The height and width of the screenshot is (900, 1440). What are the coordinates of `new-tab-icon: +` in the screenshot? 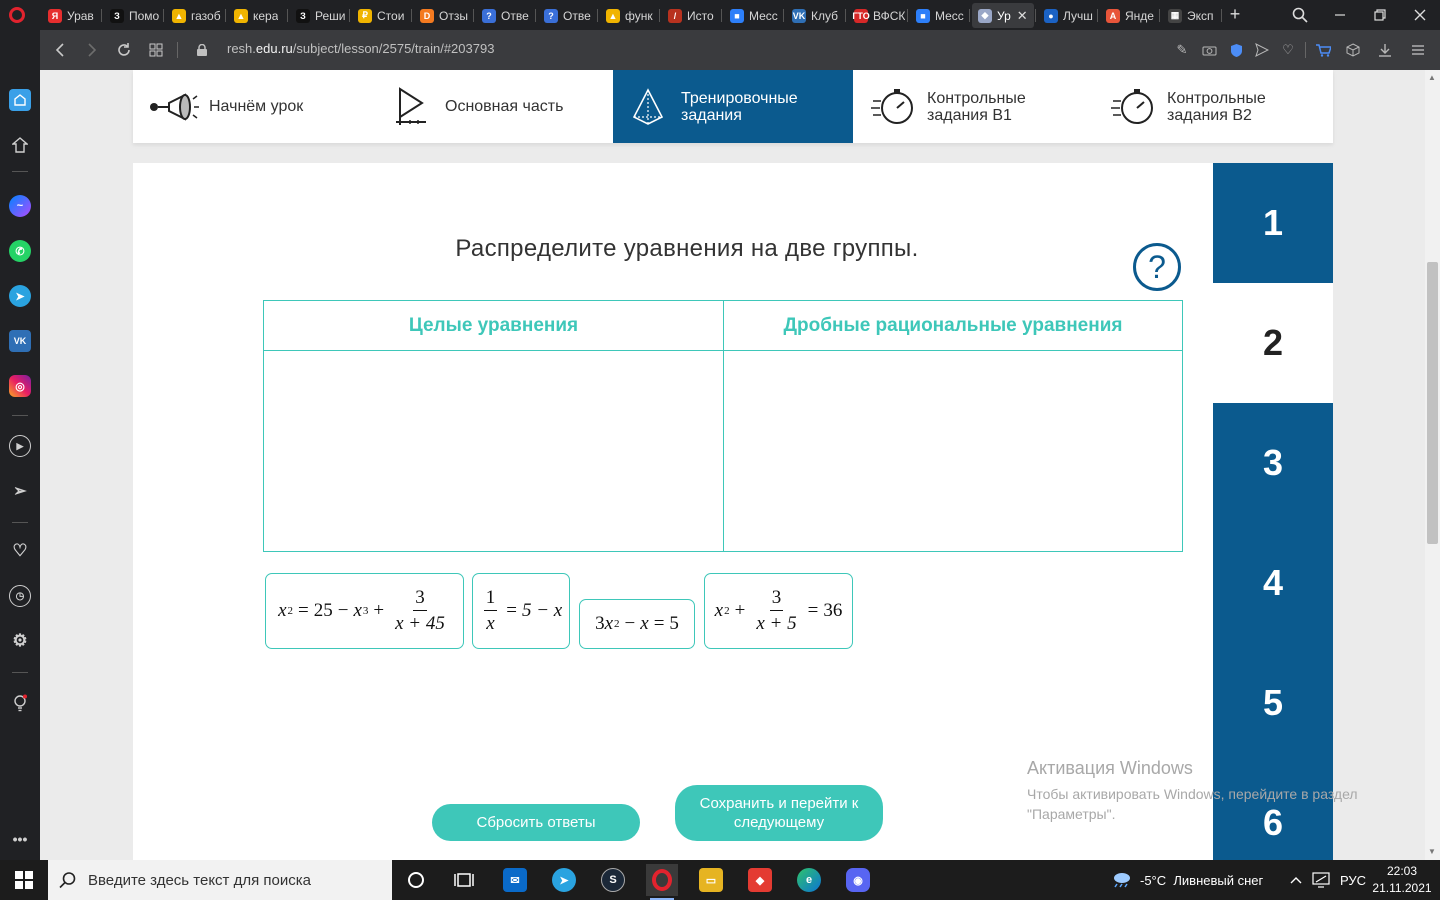 It's located at (1235, 14).